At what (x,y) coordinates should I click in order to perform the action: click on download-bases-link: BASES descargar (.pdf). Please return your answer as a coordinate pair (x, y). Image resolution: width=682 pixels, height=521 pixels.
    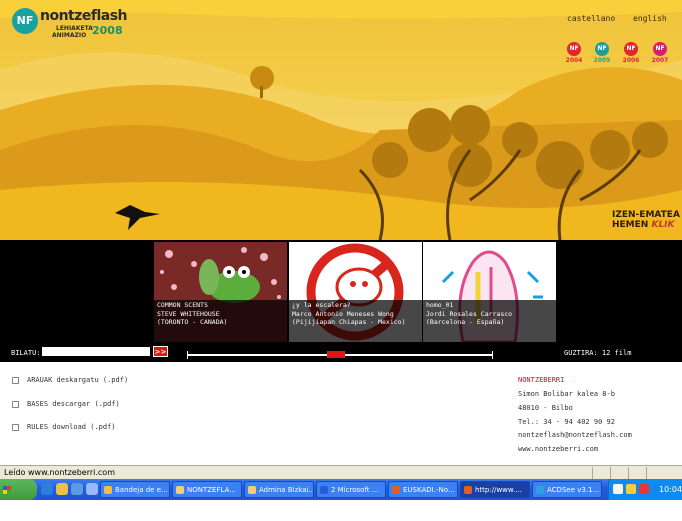
    Looking at the image, I should click on (66, 404).